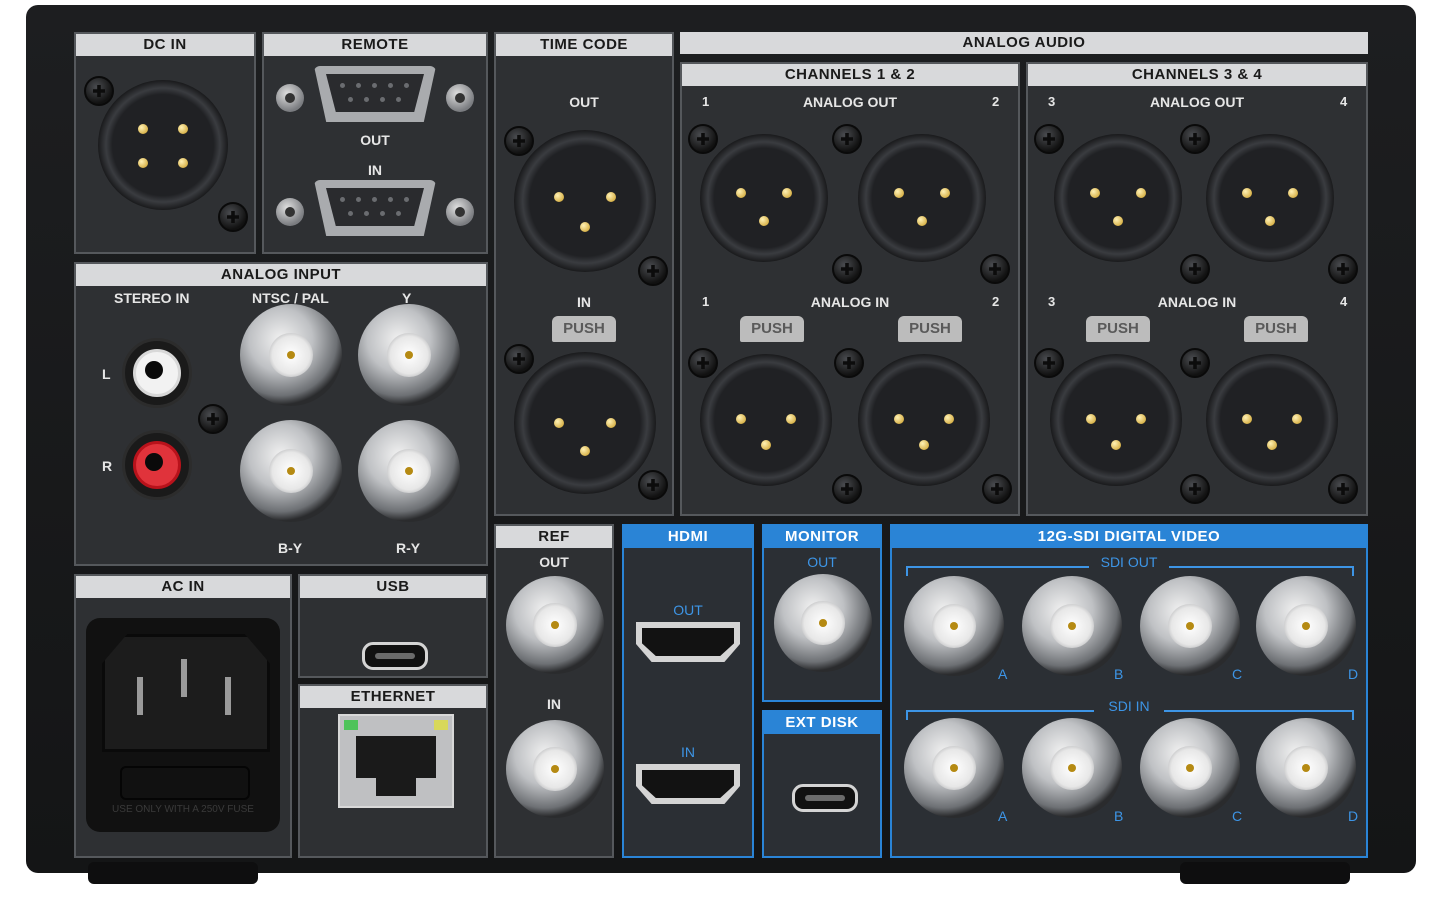 Image resolution: width=1440 pixels, height=900 pixels. I want to click on ext-disk-panel: EXT DISK, so click(822, 784).